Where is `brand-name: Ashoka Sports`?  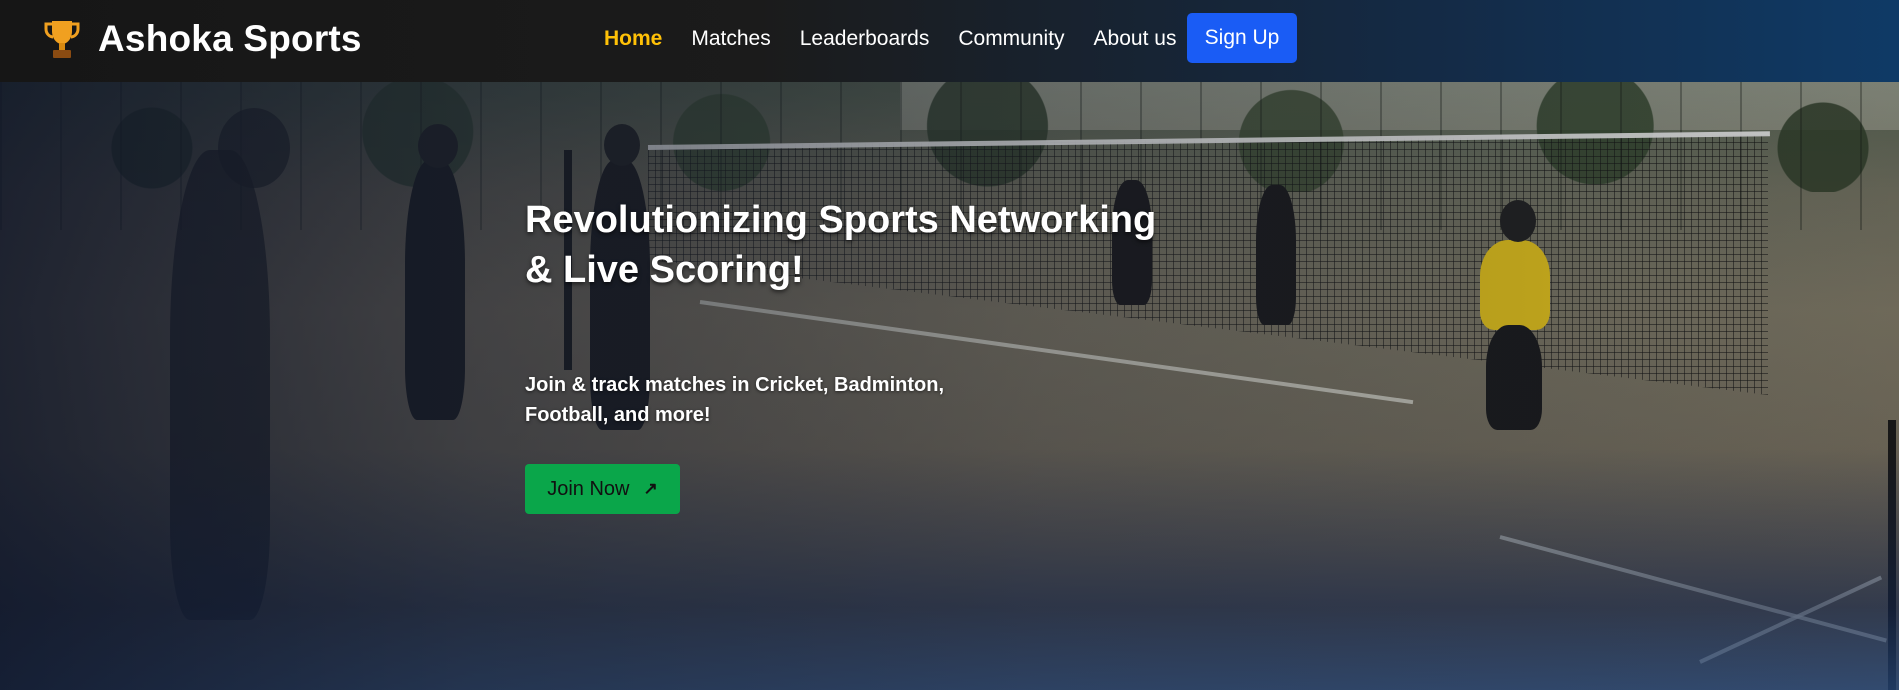 brand-name: Ashoka Sports is located at coordinates (230, 38).